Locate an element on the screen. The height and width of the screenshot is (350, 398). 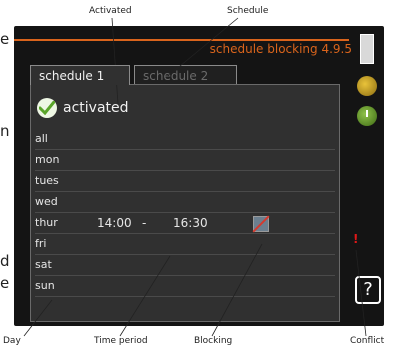
activated-label: activated is located at coordinates (96, 108).